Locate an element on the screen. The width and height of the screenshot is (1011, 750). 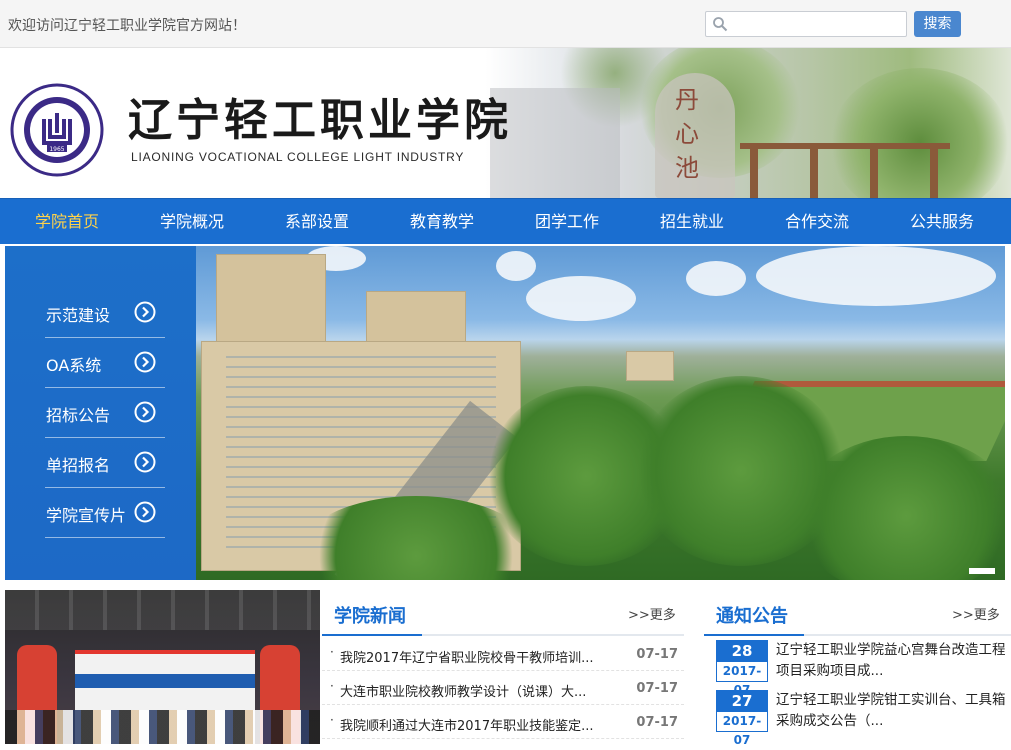
quick-link-tender: 招标公告 is located at coordinates (105, 413).